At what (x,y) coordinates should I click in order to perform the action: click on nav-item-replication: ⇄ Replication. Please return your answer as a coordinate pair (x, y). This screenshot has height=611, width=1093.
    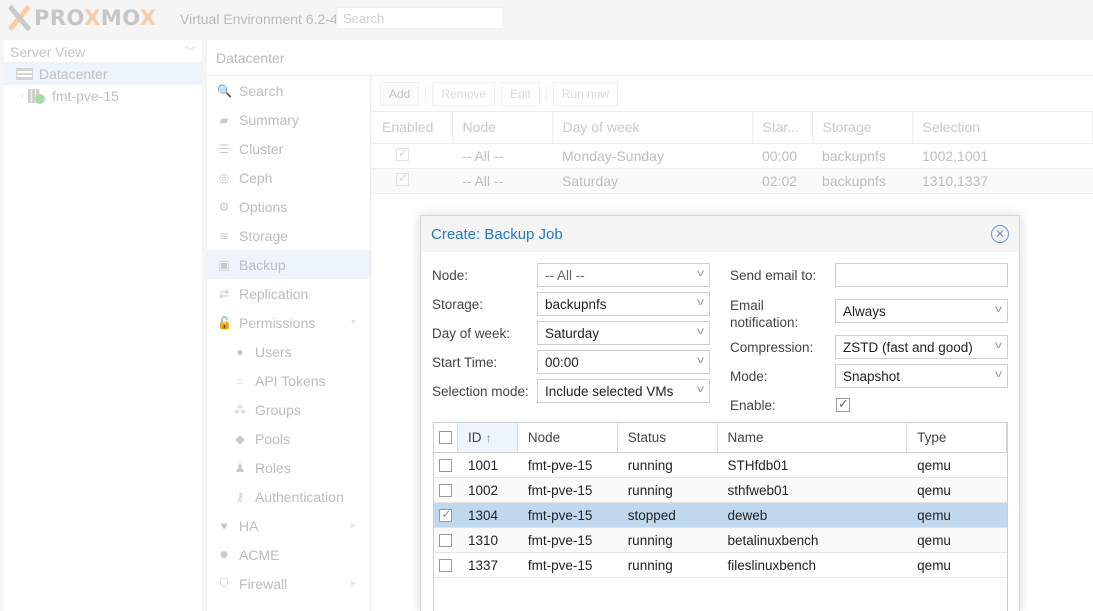
    Looking at the image, I should click on (288, 293).